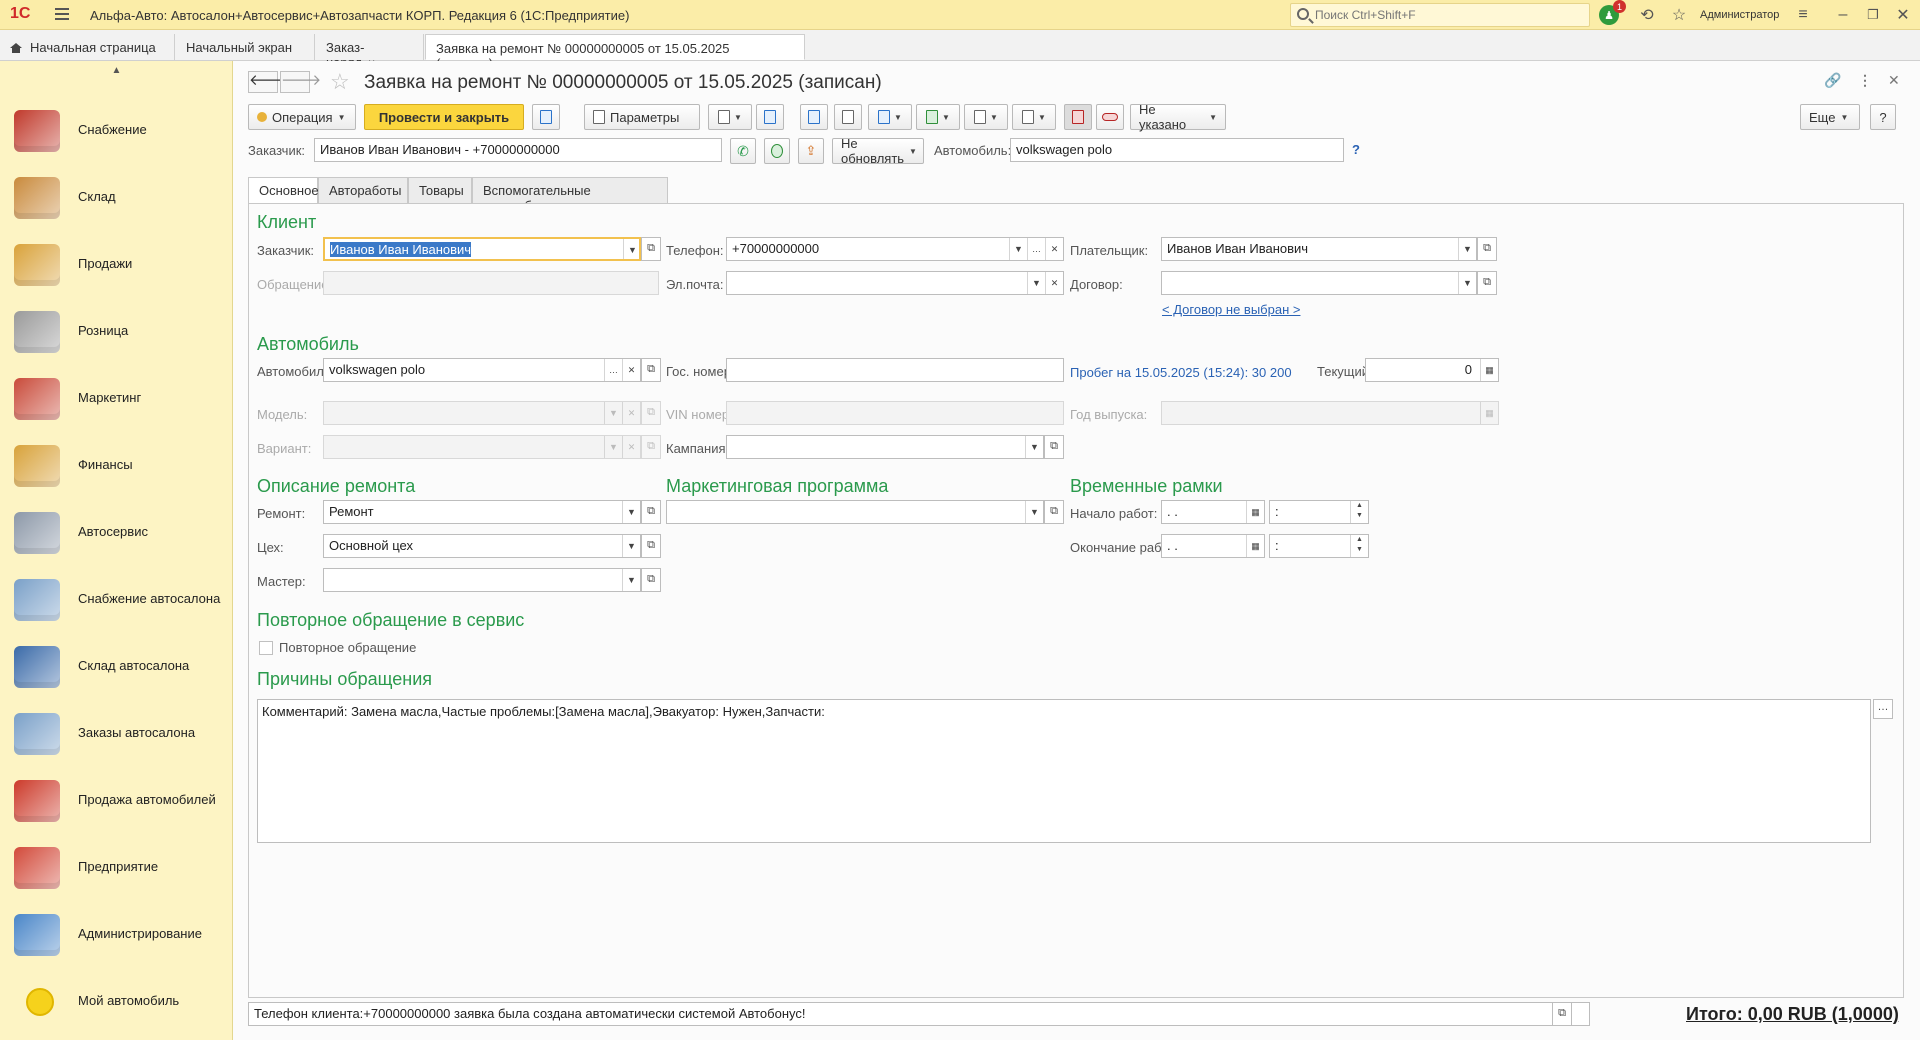  What do you see at coordinates (440, 190) in the screenshot?
I see `tab-goods: Товары` at bounding box center [440, 190].